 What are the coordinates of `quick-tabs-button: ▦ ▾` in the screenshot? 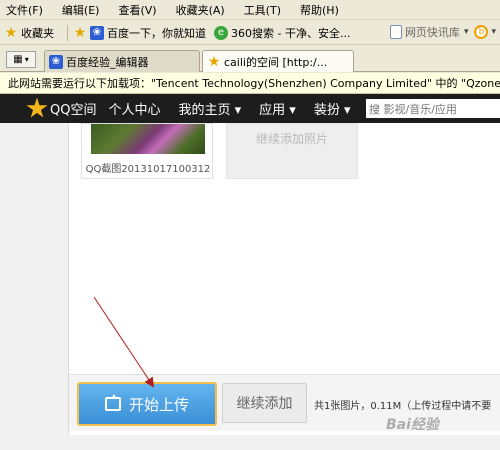 It's located at (21, 59).